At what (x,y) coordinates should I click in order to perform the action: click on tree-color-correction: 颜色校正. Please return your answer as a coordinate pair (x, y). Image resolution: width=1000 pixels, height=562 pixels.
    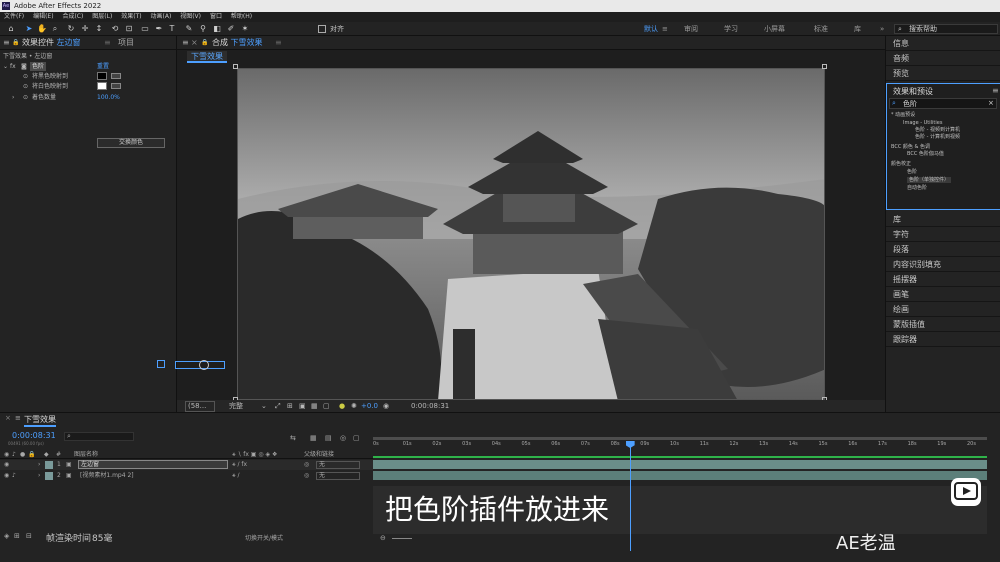
    Looking at the image, I should click on (901, 164).